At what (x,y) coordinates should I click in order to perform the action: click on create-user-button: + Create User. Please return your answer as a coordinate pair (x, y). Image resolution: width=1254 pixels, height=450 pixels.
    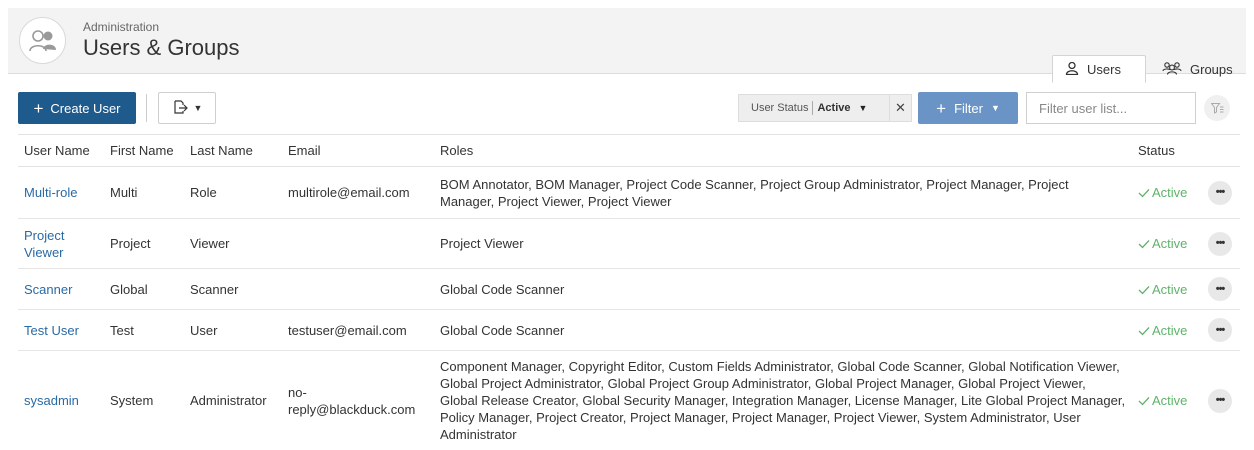
    Looking at the image, I should click on (77, 108).